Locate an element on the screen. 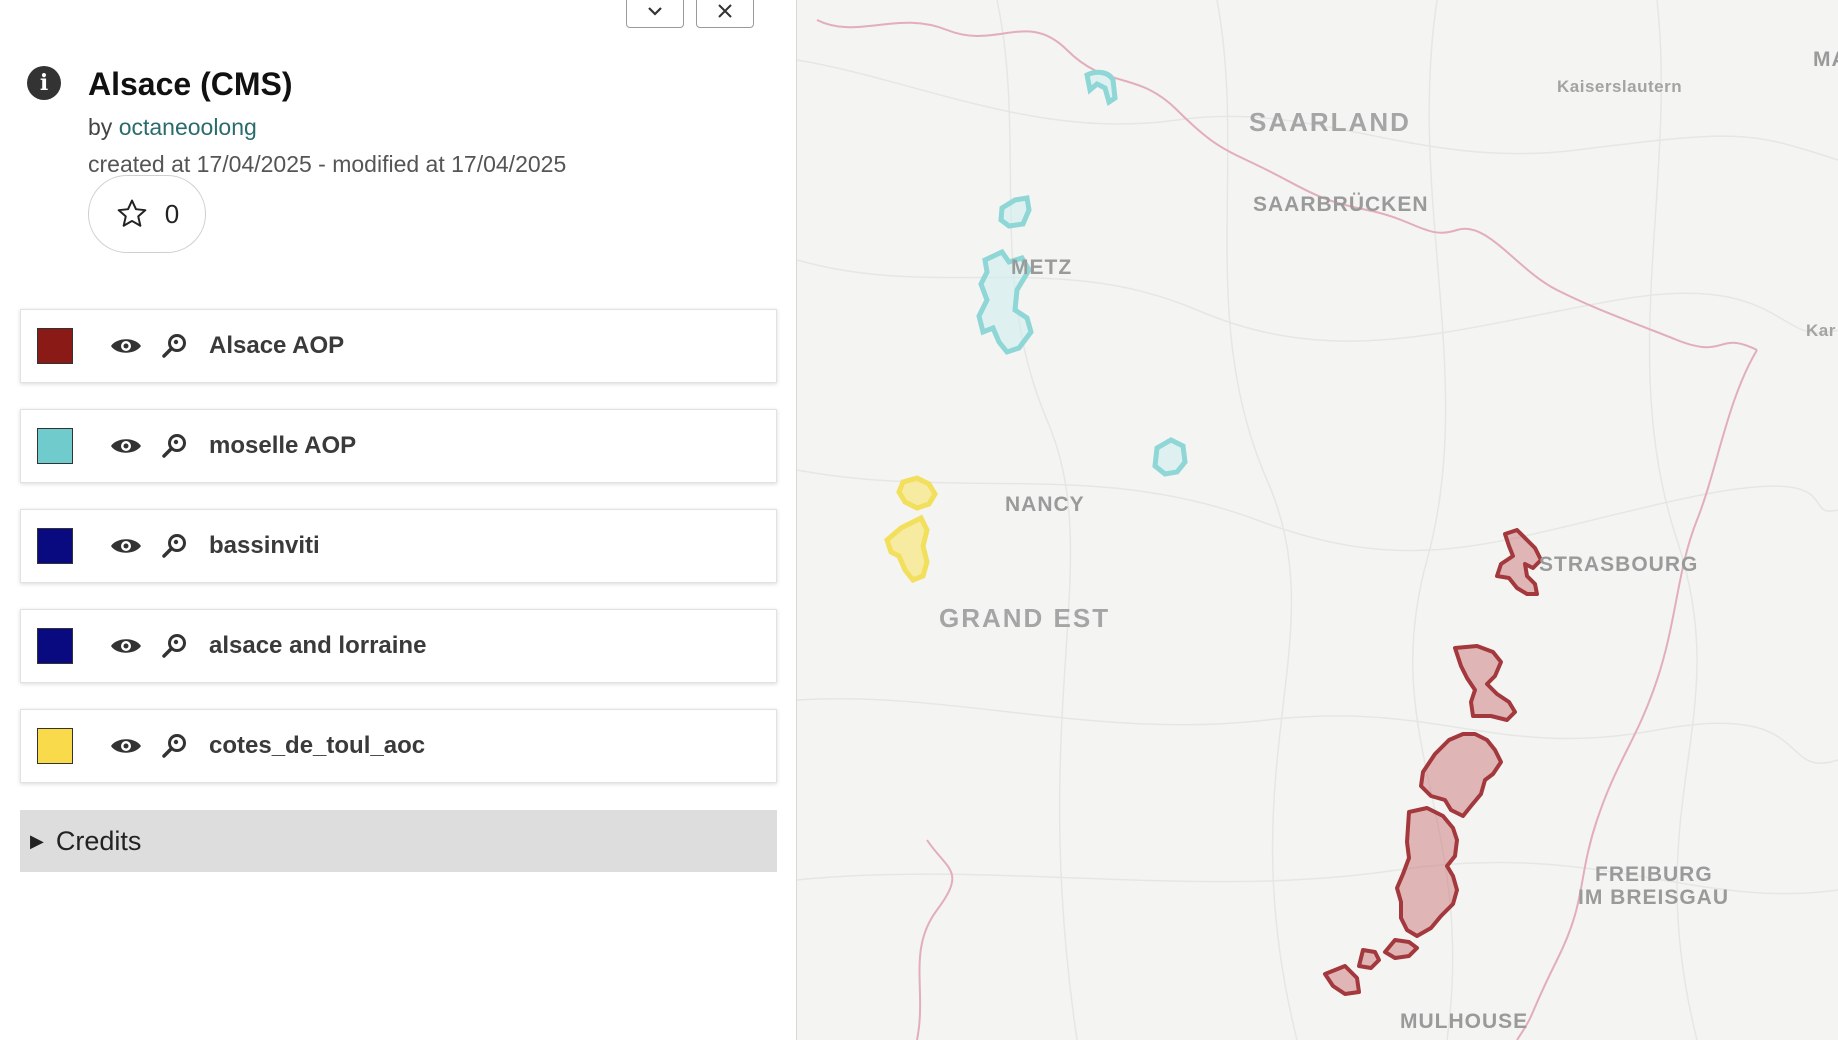 This screenshot has width=1838, height=1040. map-label-edge-kar: Kar is located at coordinates (1821, 330).